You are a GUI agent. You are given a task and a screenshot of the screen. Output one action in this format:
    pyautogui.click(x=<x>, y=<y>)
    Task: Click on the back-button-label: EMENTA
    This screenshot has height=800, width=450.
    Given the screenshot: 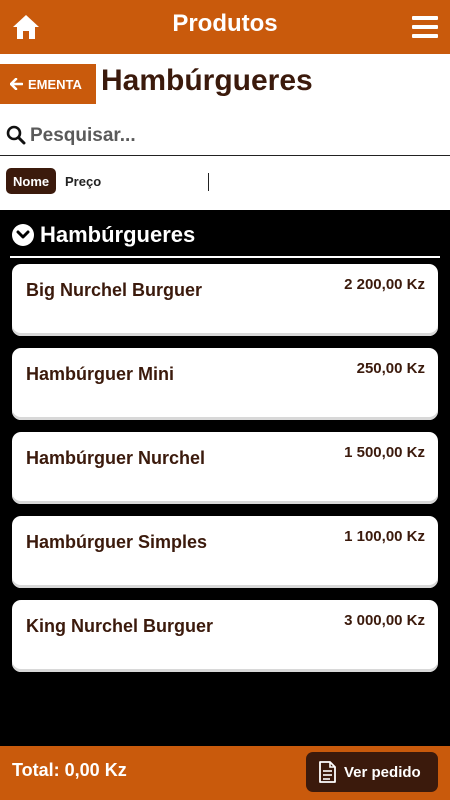 What is the action you would take?
    pyautogui.click(x=55, y=84)
    